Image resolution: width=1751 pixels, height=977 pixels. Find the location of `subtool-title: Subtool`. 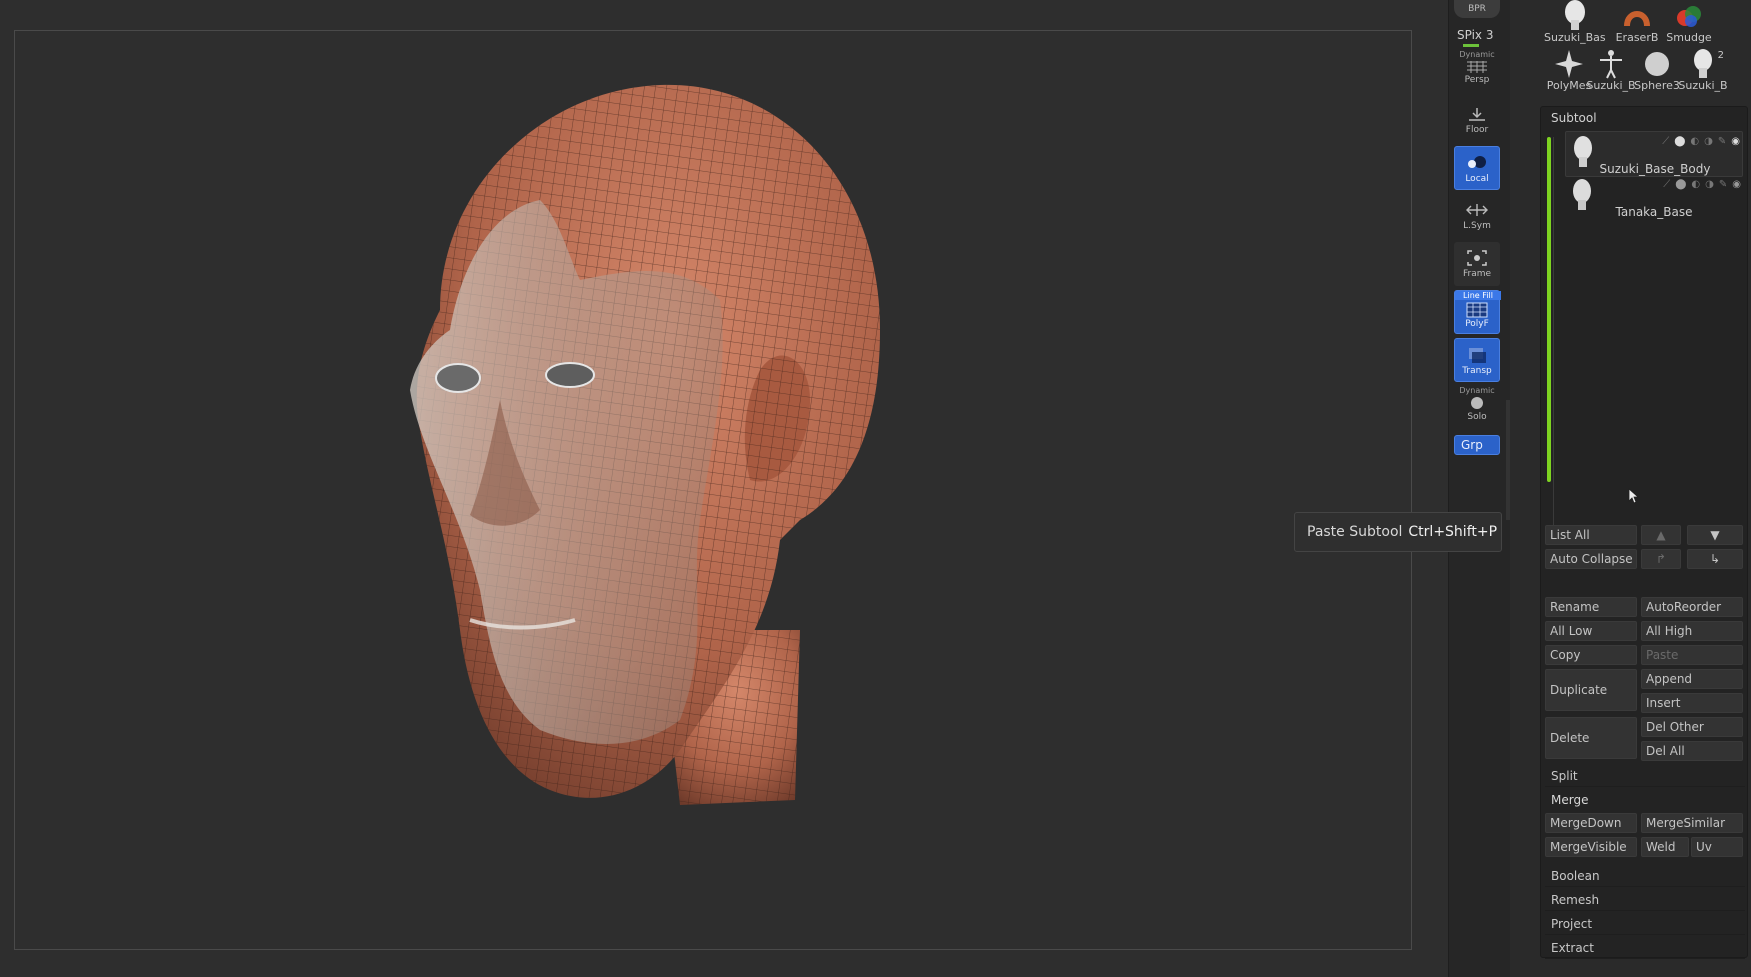

subtool-title: Subtool is located at coordinates (1574, 118).